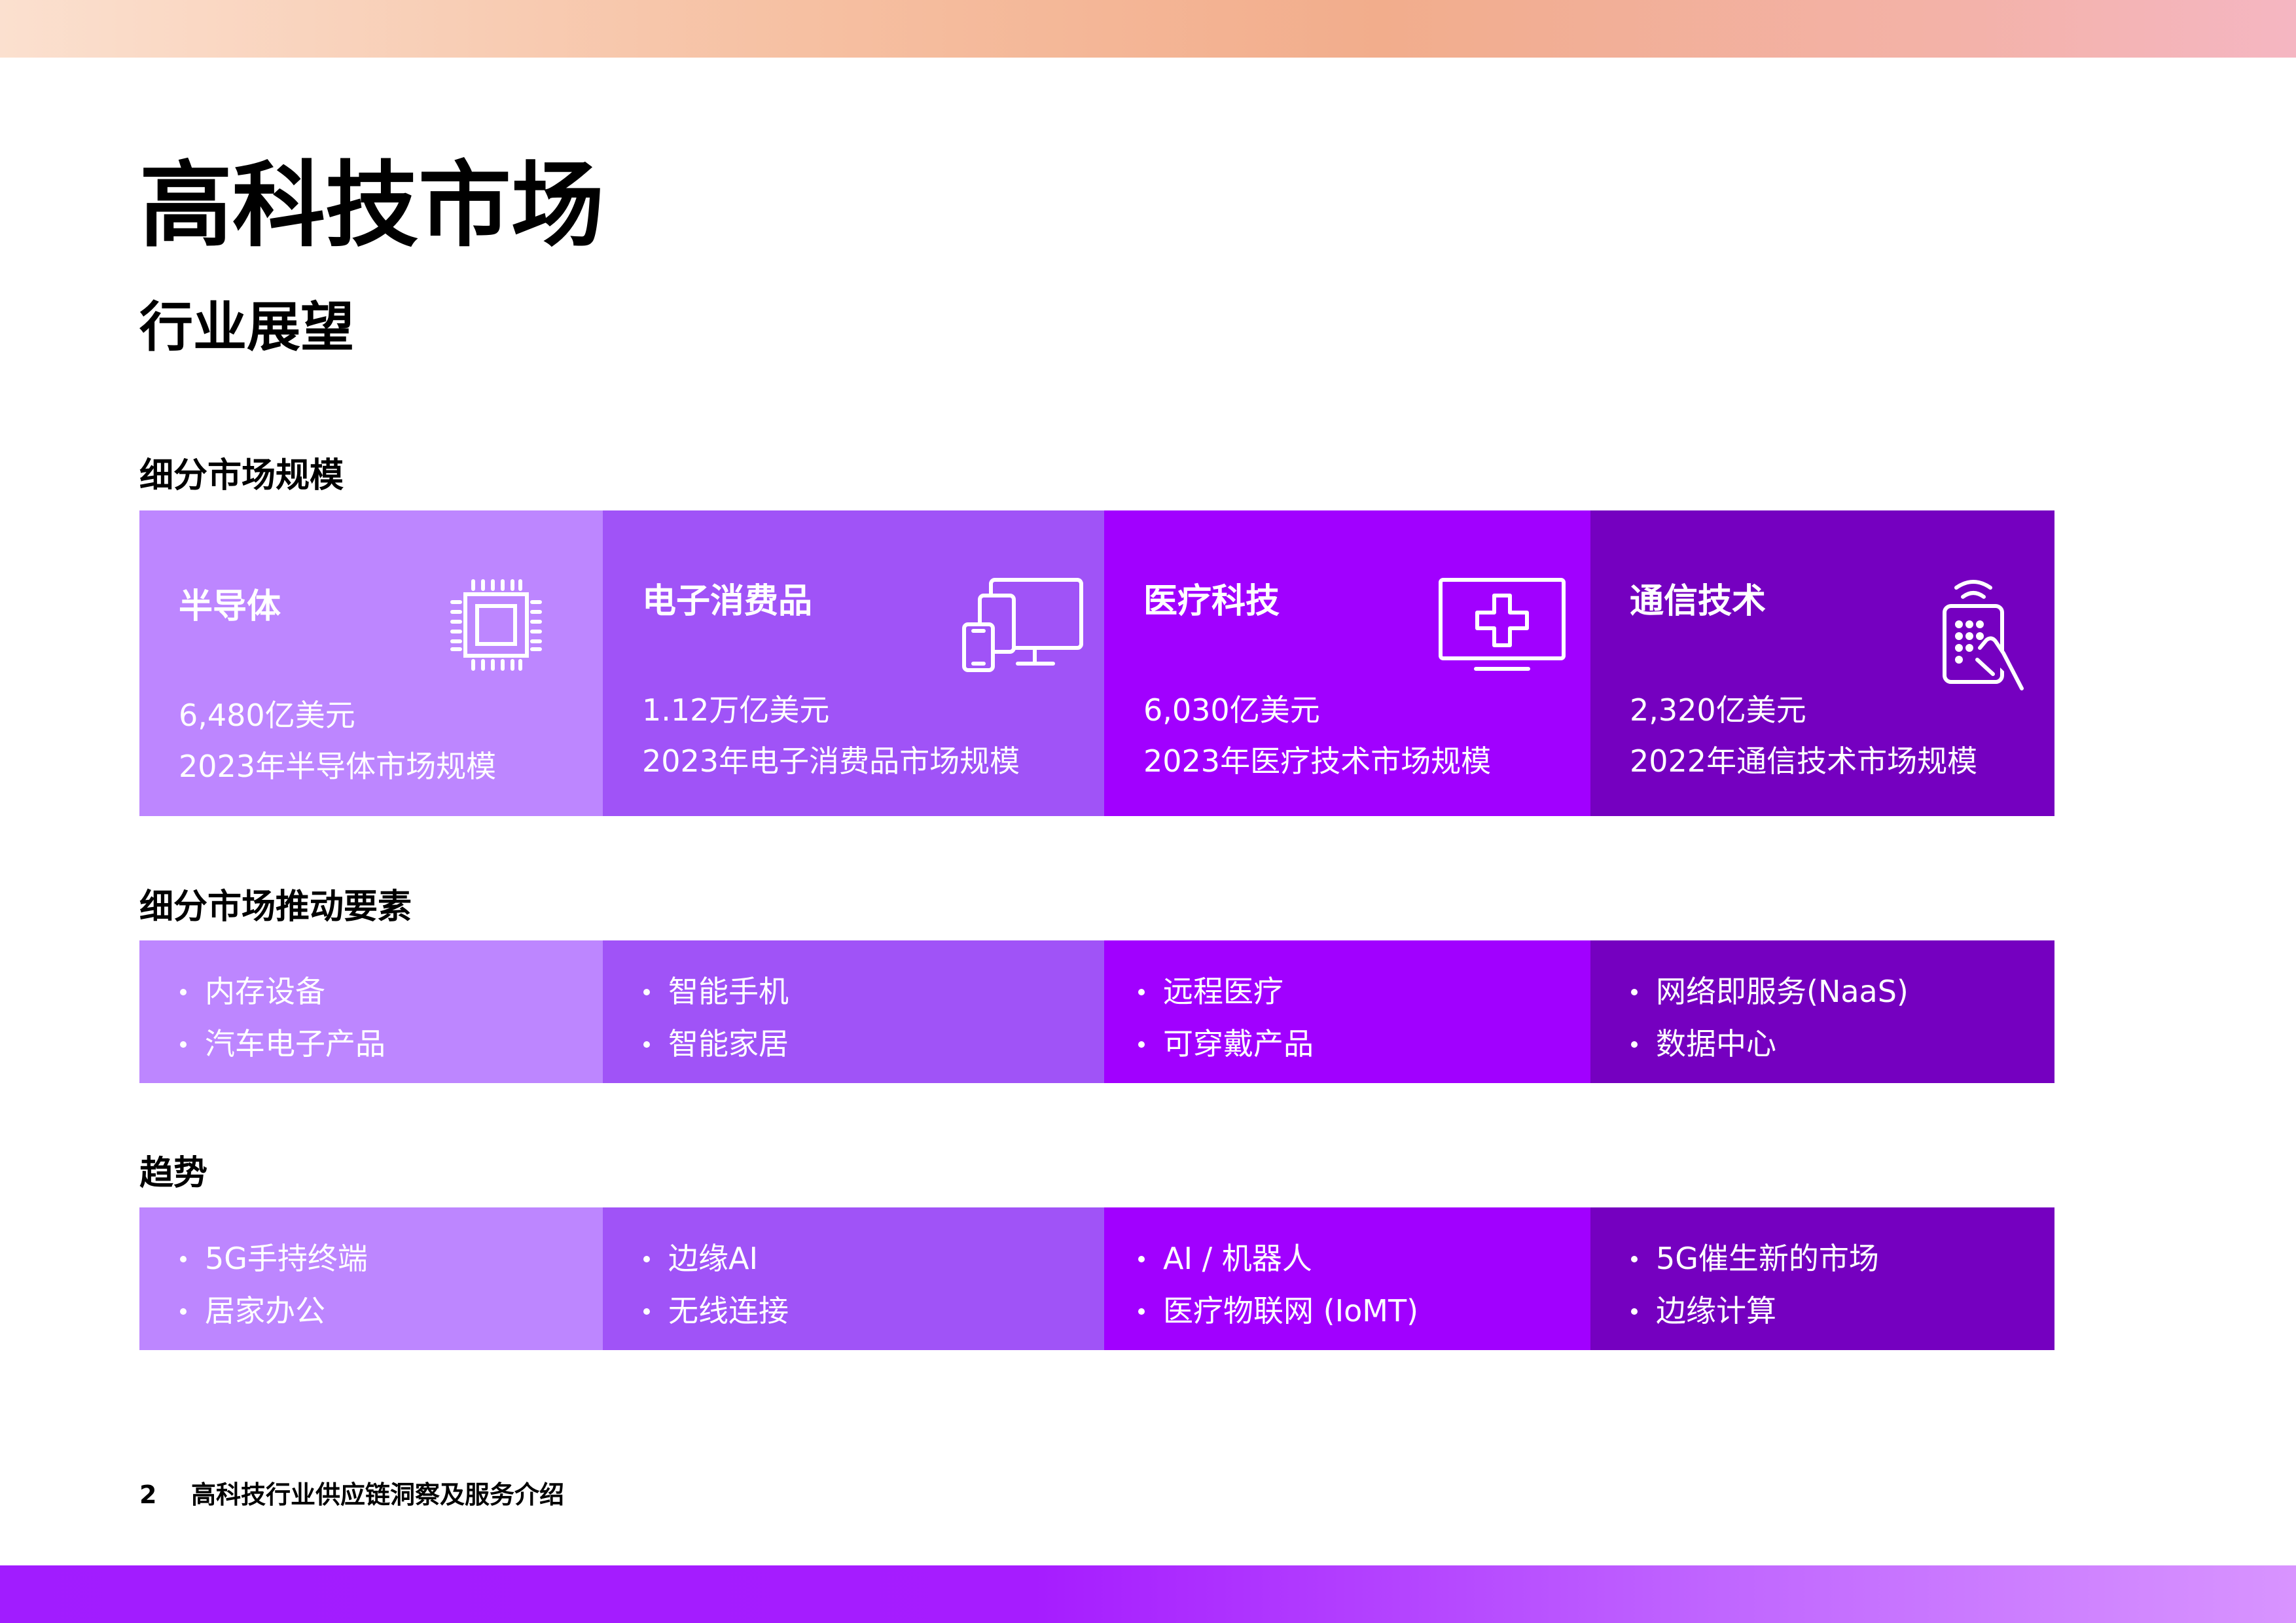  What do you see at coordinates (270, 1258) in the screenshot?
I see `list-item: 5G手持终端` at bounding box center [270, 1258].